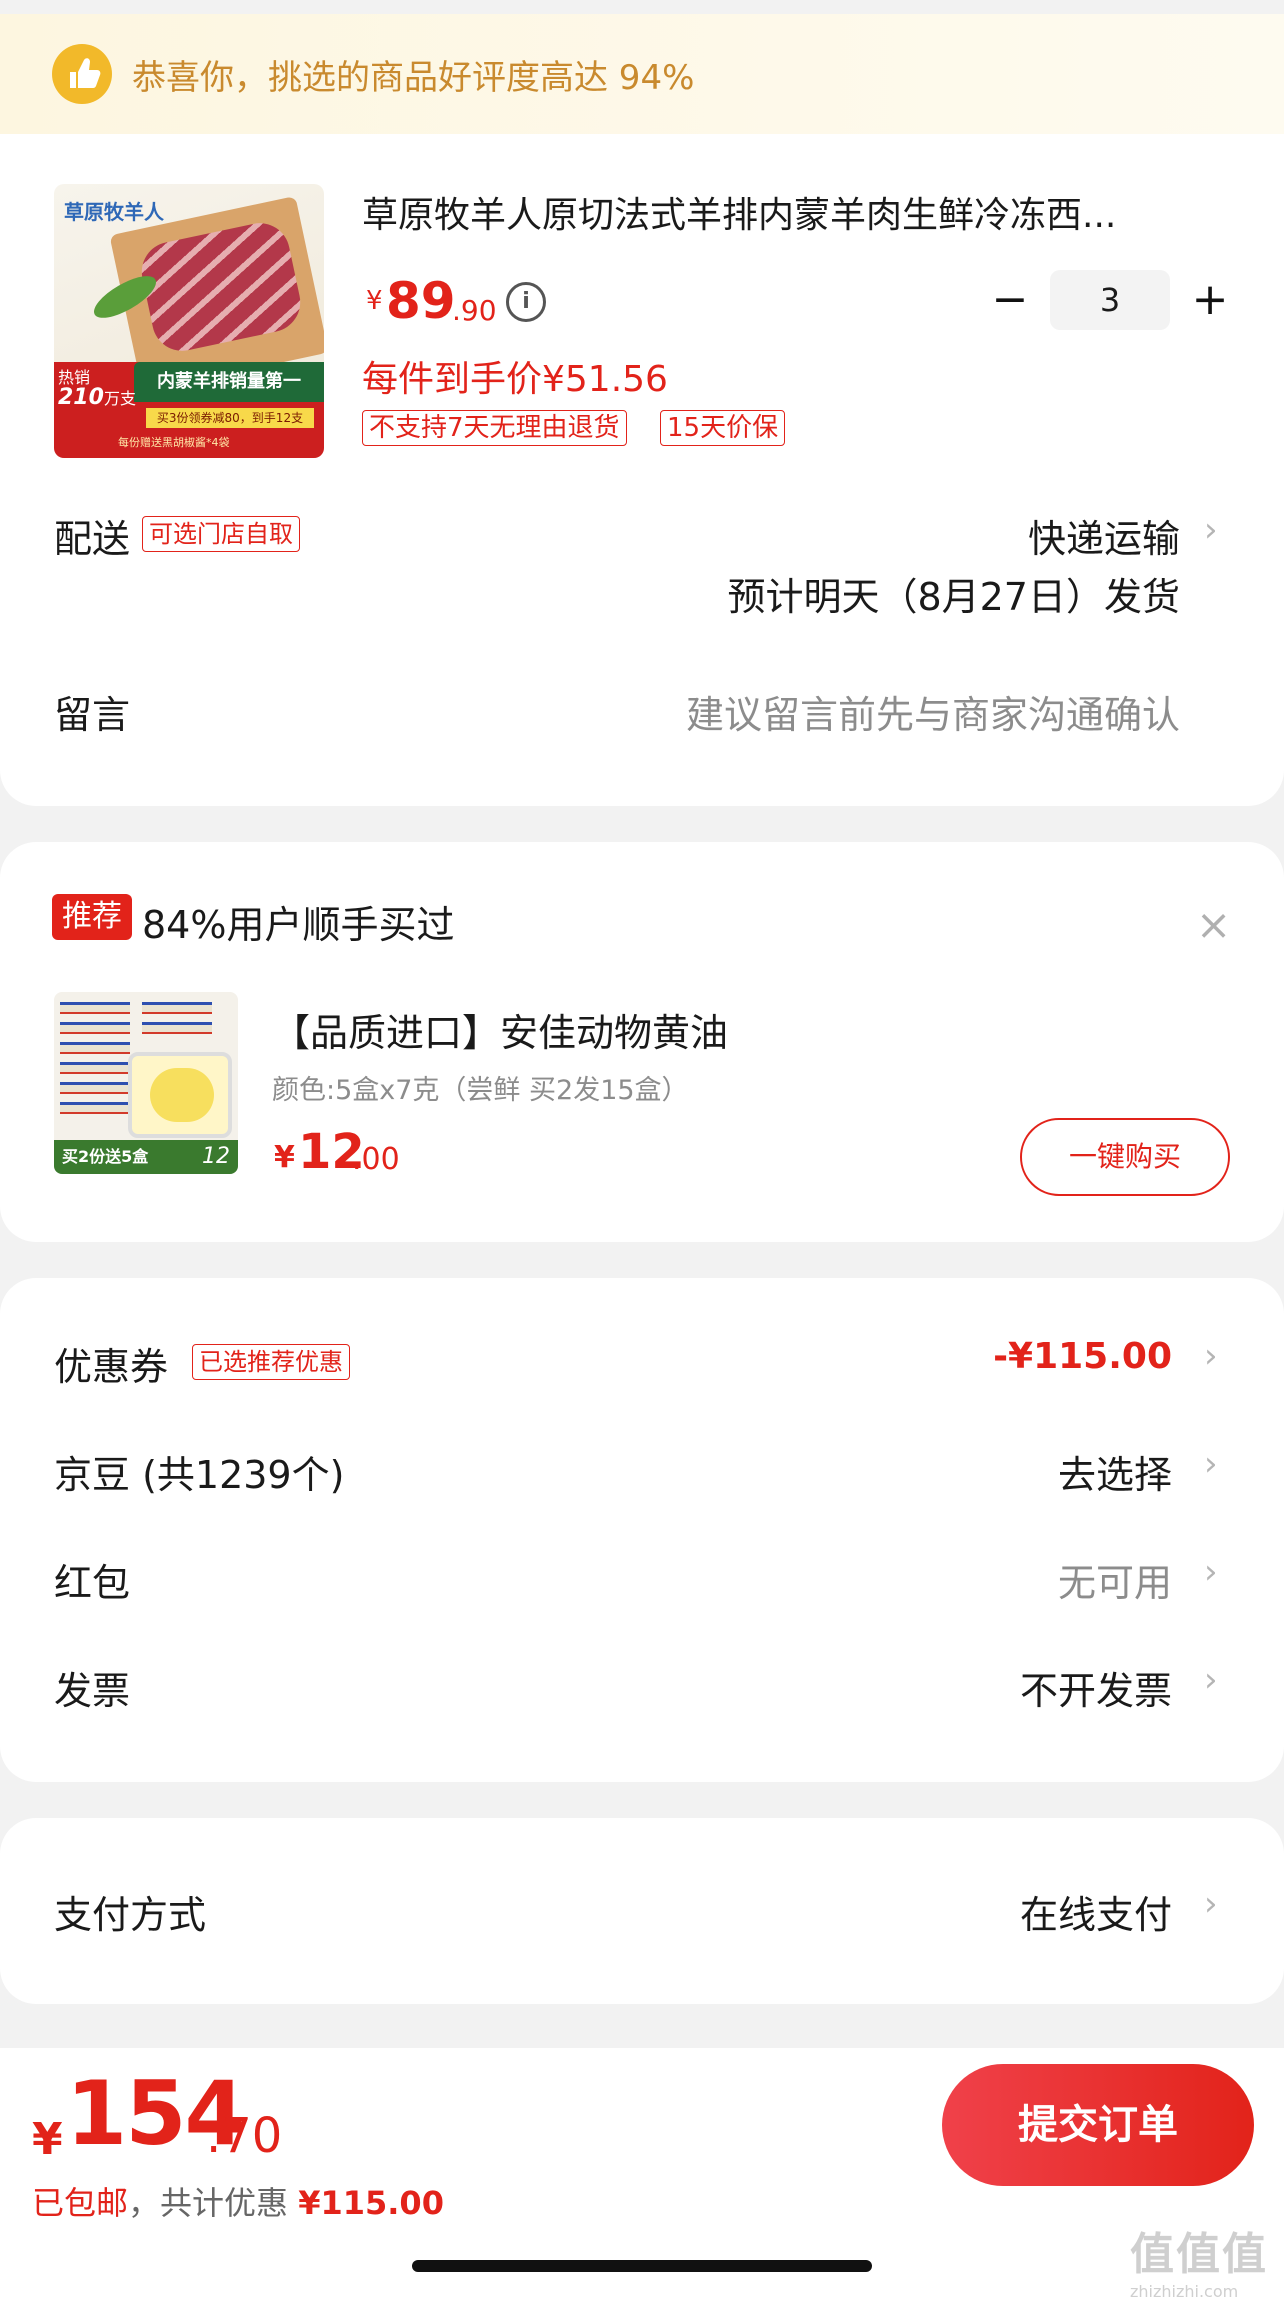  What do you see at coordinates (642, 1911) in the screenshot?
I see `payment-card: 支付方式 在线支付 ›` at bounding box center [642, 1911].